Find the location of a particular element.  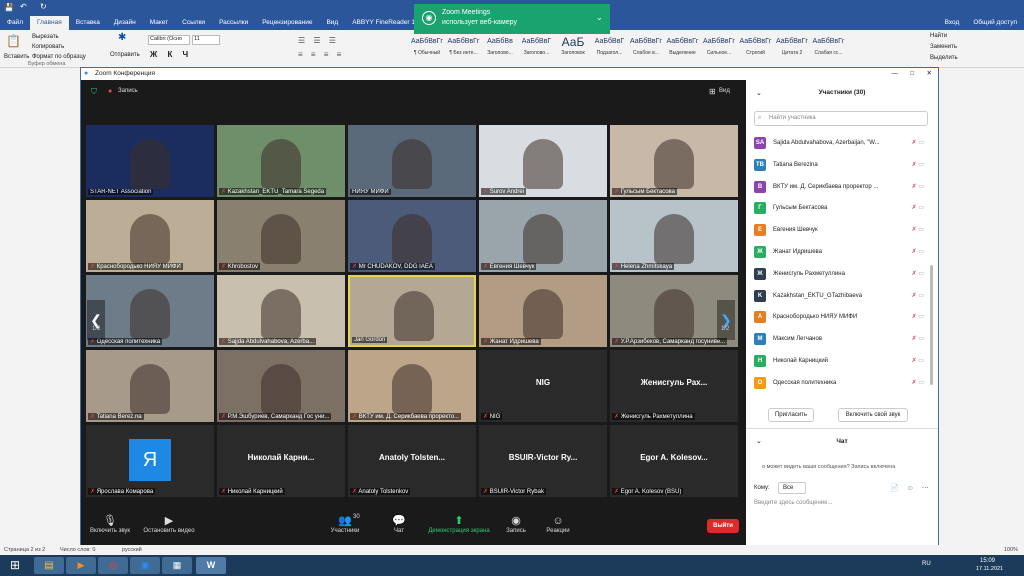

chat-button: 💬 Чат is located at coordinates (399, 524).